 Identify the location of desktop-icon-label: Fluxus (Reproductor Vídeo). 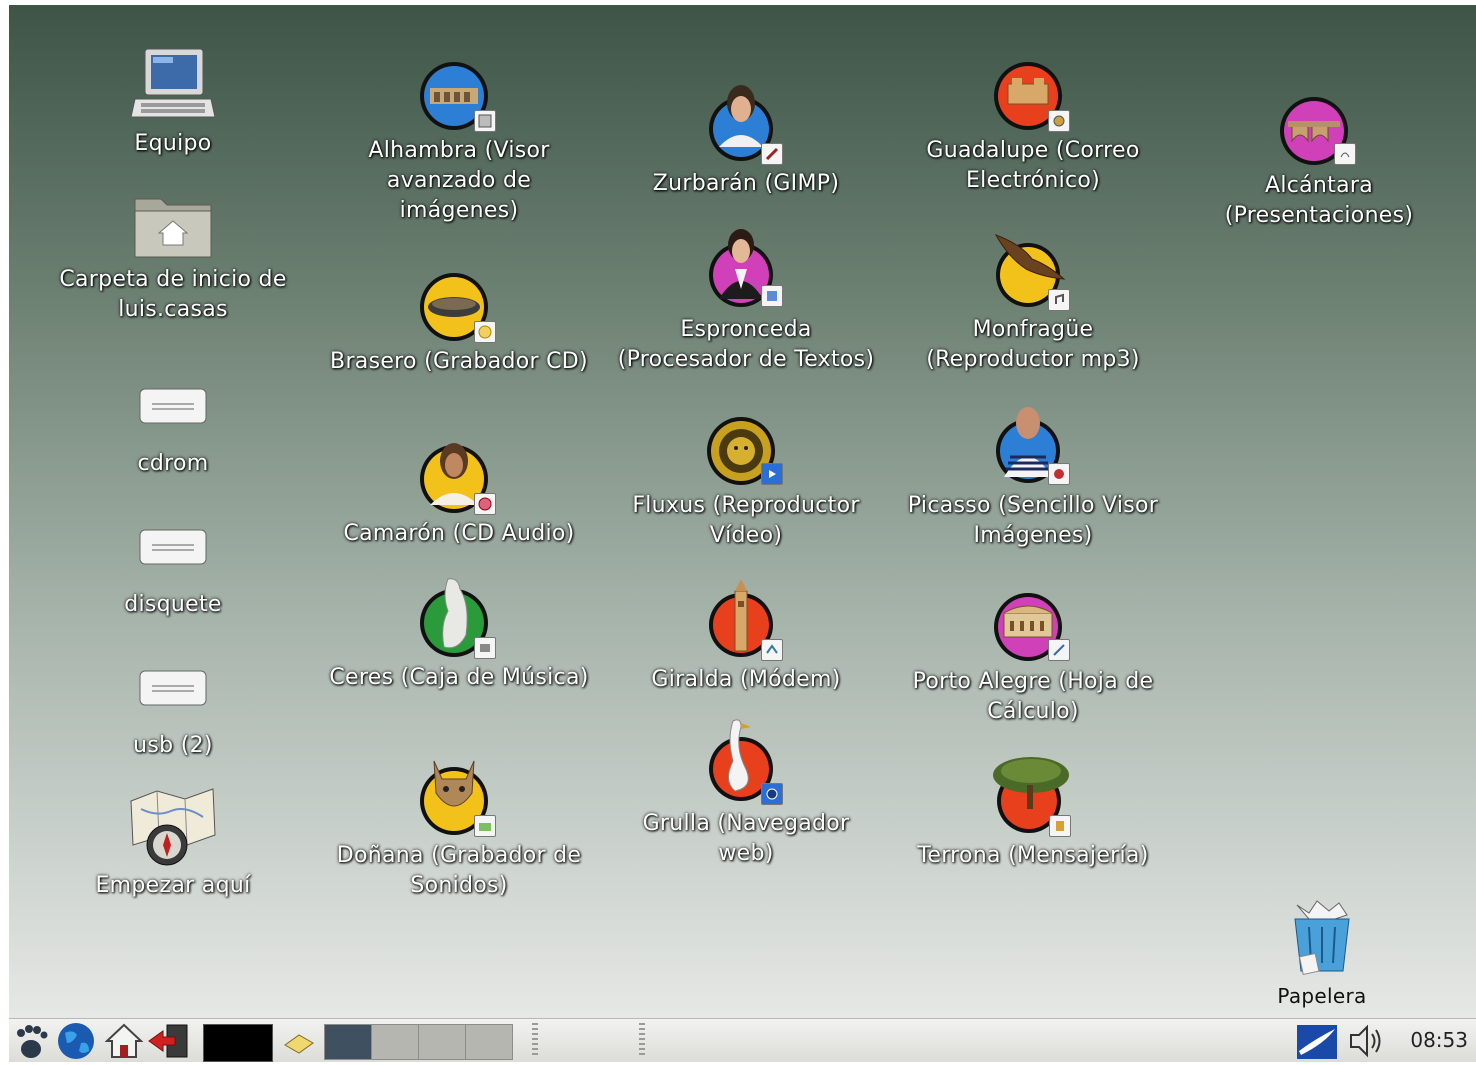
(746, 520).